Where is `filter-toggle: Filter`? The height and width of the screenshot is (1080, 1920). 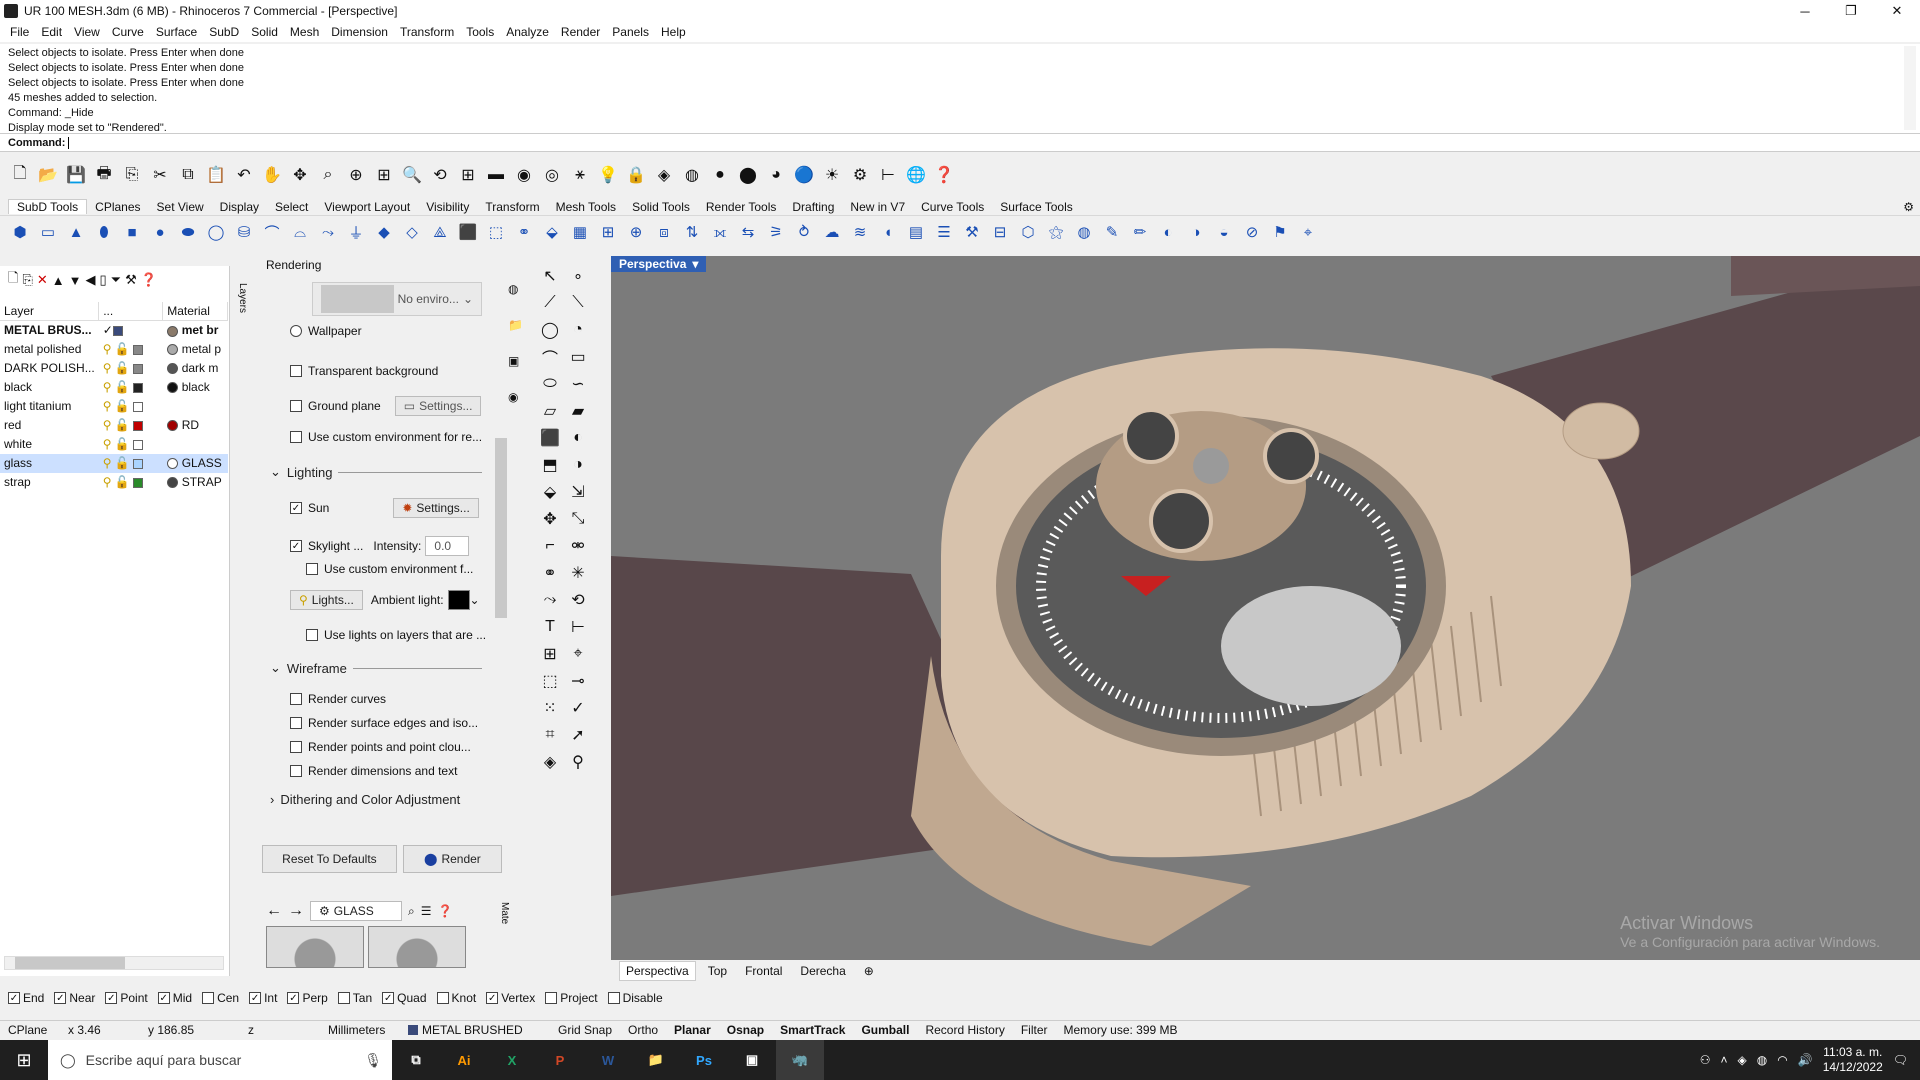 filter-toggle: Filter is located at coordinates (1034, 1030).